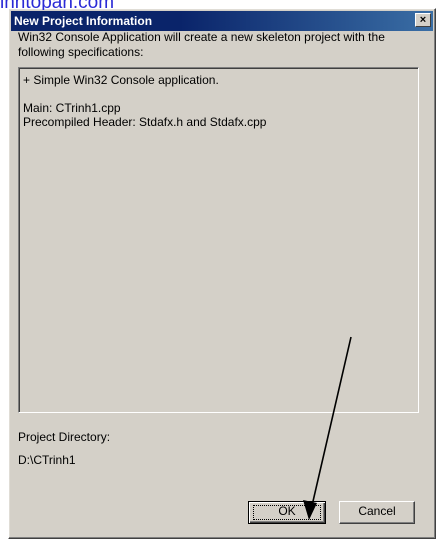 This screenshot has width=444, height=544. I want to click on ok-button: OK, so click(287, 512).